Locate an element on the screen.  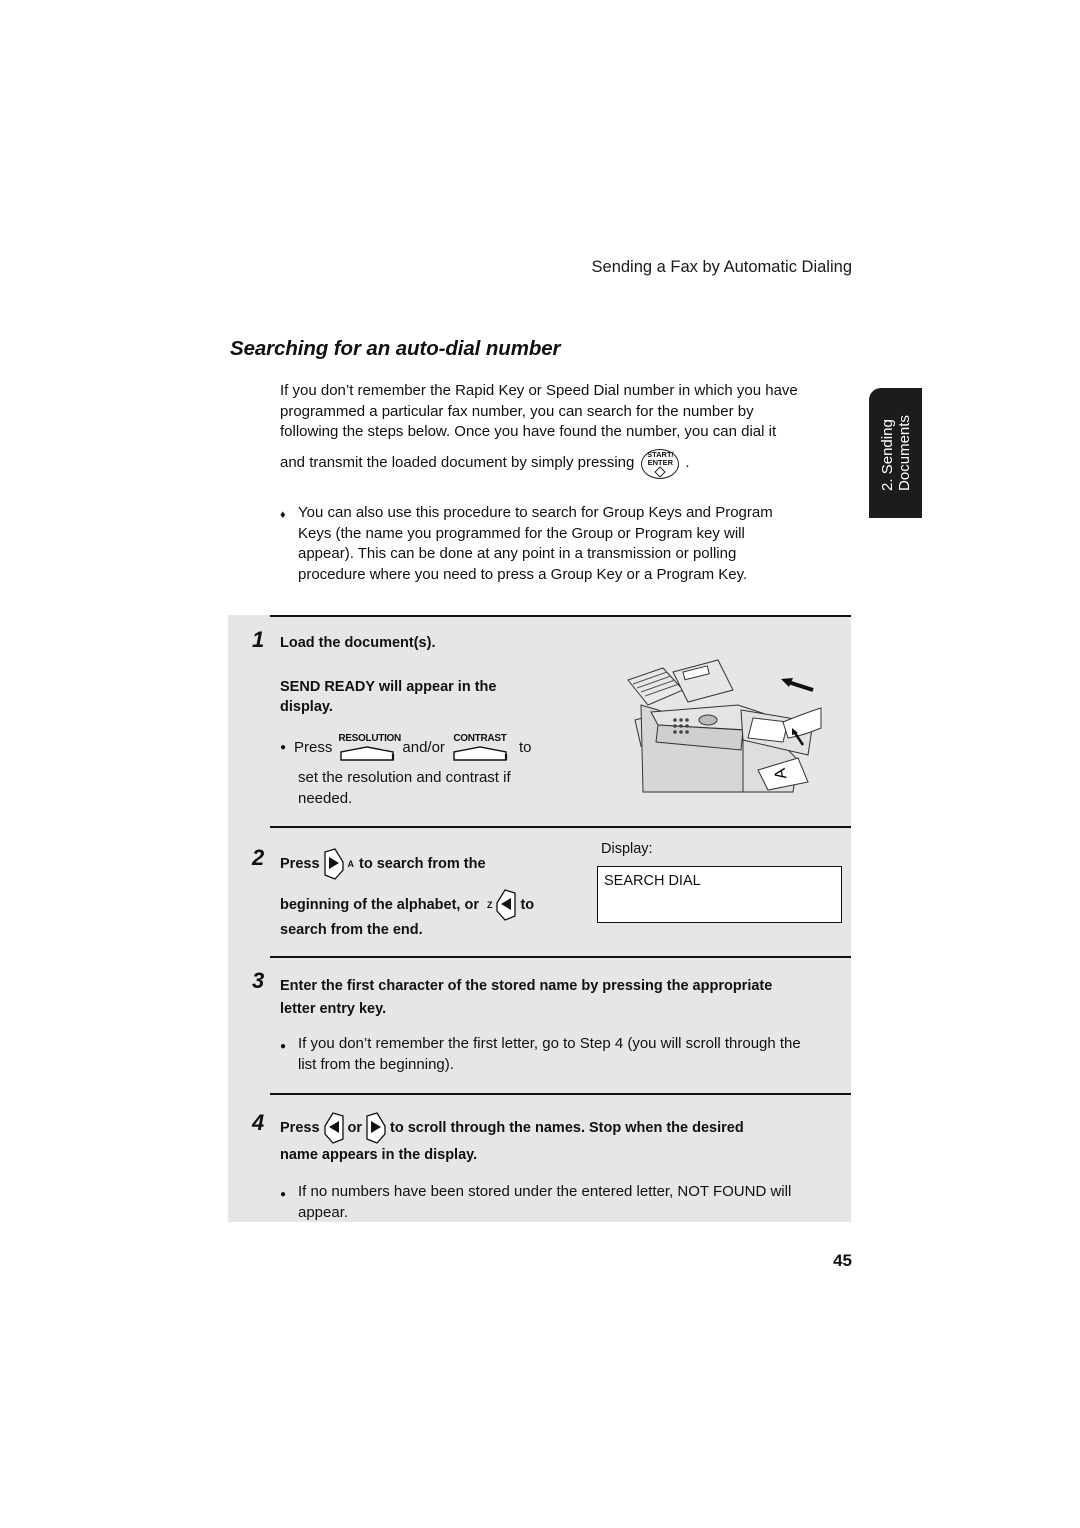
step-1-number: 1 is located at coordinates (258, 639).